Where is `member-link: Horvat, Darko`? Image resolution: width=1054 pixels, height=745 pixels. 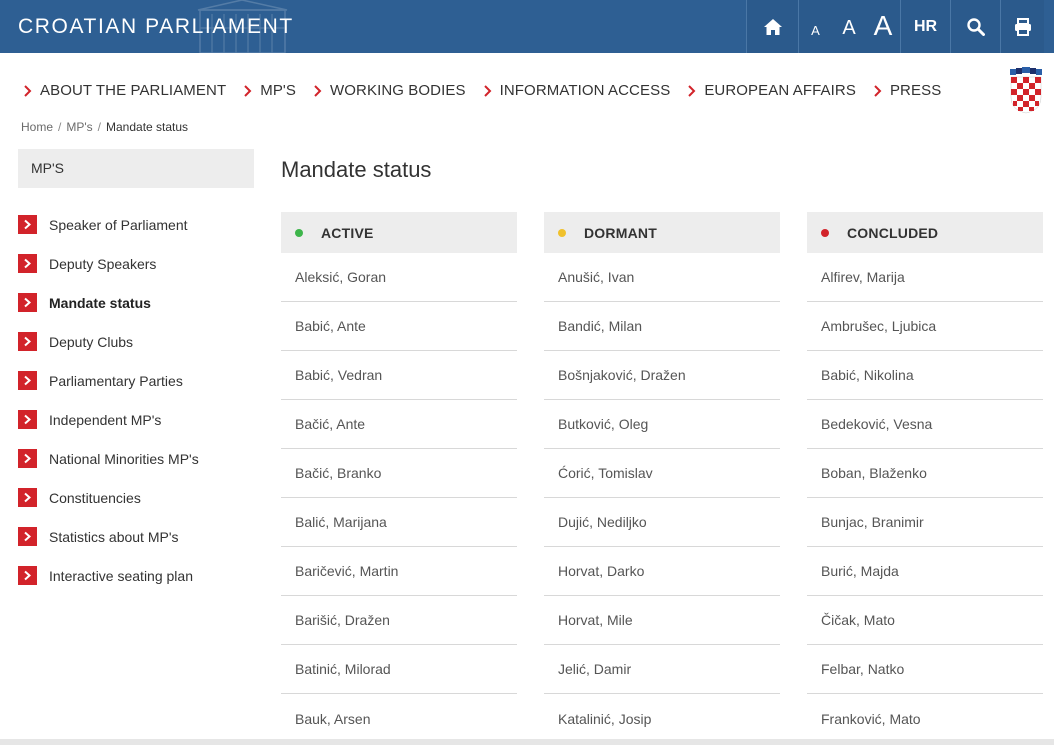
member-link: Horvat, Darko is located at coordinates (662, 571).